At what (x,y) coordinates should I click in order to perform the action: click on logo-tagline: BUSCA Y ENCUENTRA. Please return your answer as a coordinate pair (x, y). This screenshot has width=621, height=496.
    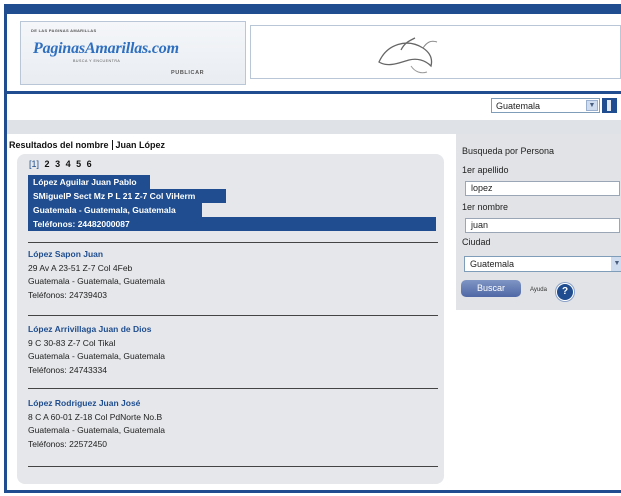
    Looking at the image, I should click on (97, 61).